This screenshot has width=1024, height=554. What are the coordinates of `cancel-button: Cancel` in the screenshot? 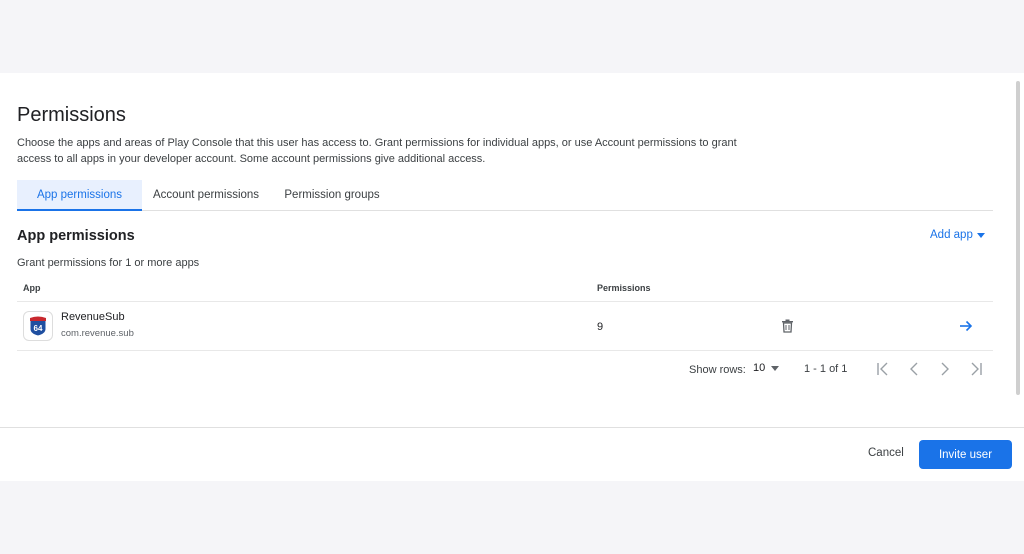 It's located at (886, 453).